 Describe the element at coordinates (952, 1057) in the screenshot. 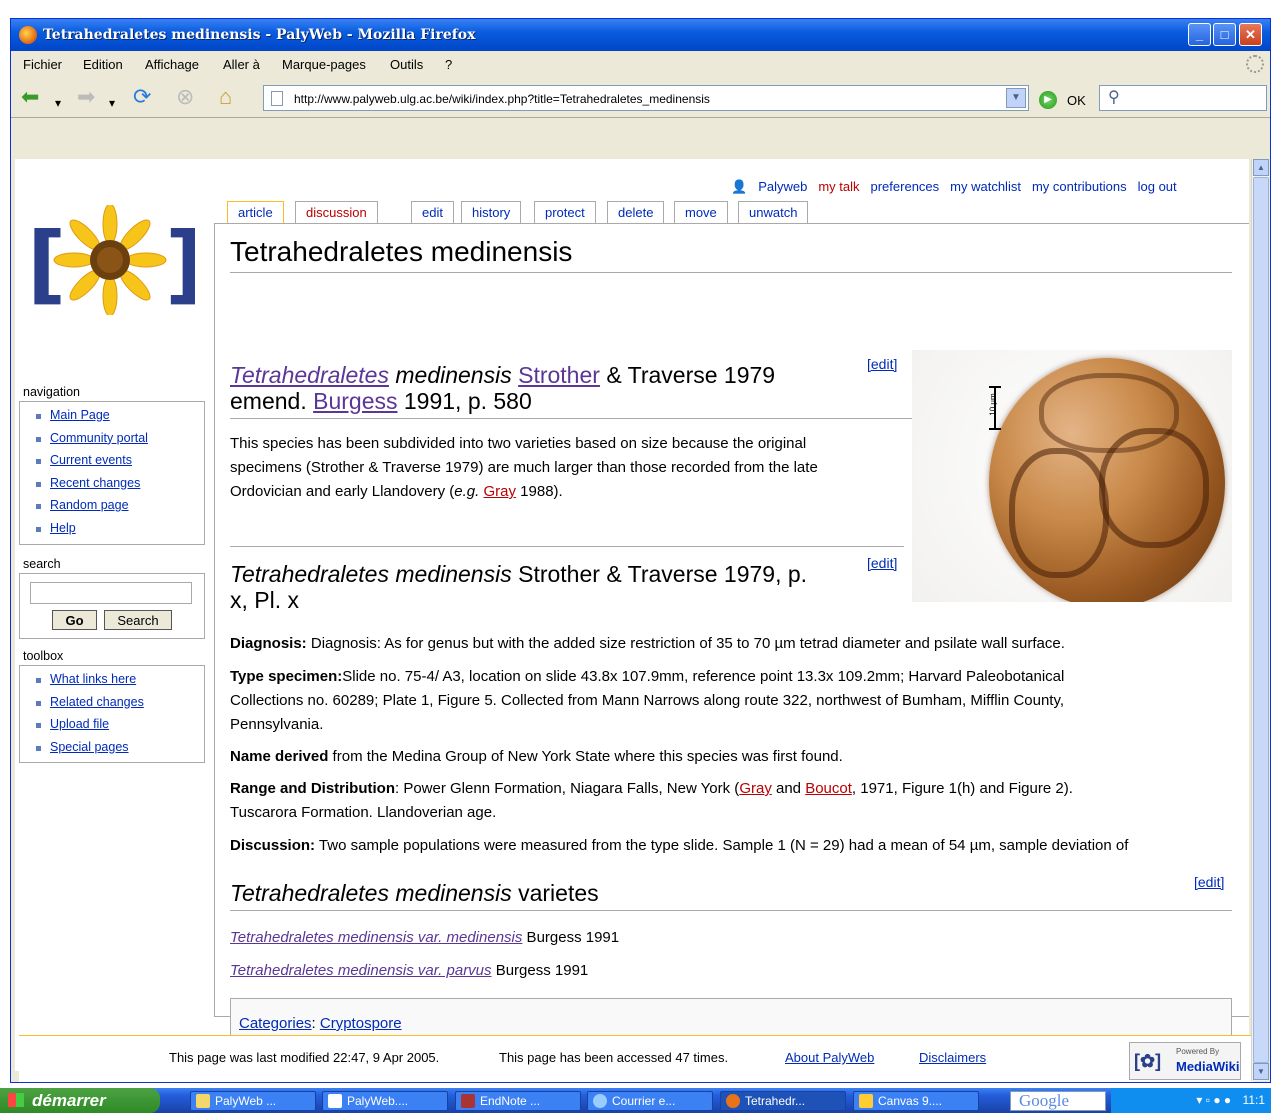

I see `disclaimers-link: Disclaimers` at that location.